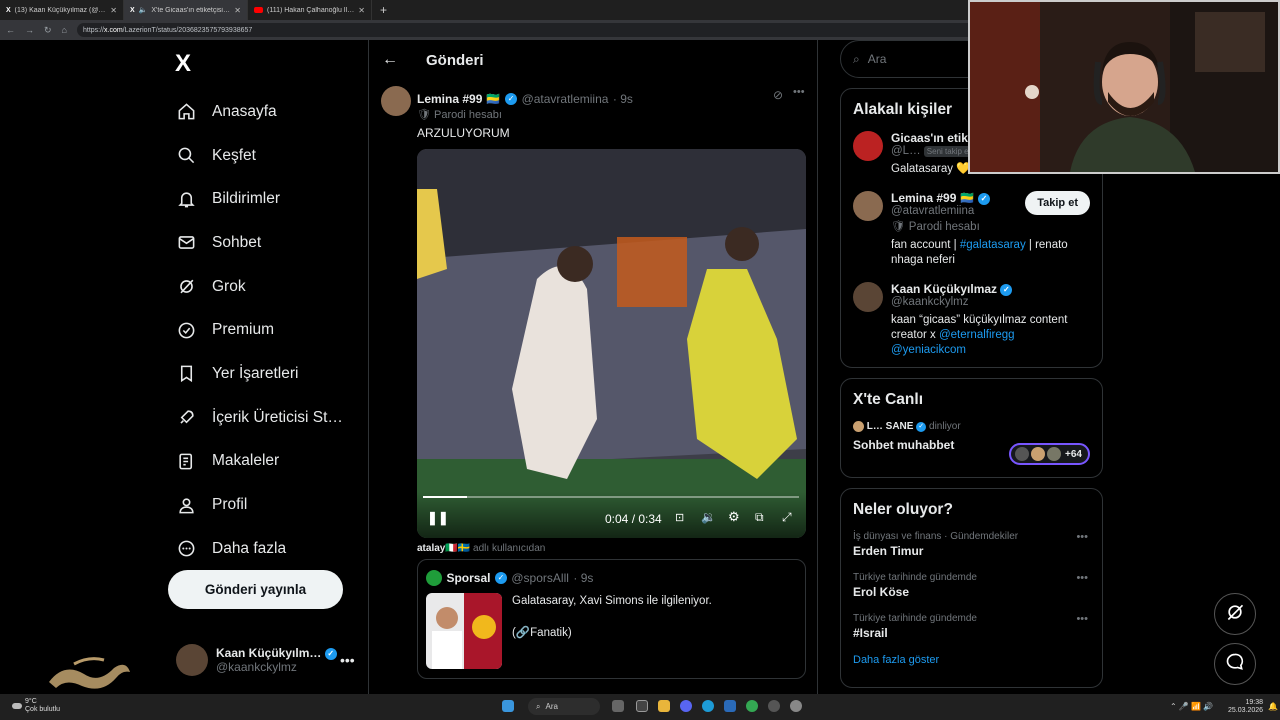  I want to click on weather-temp: 9°C, so click(31, 701).